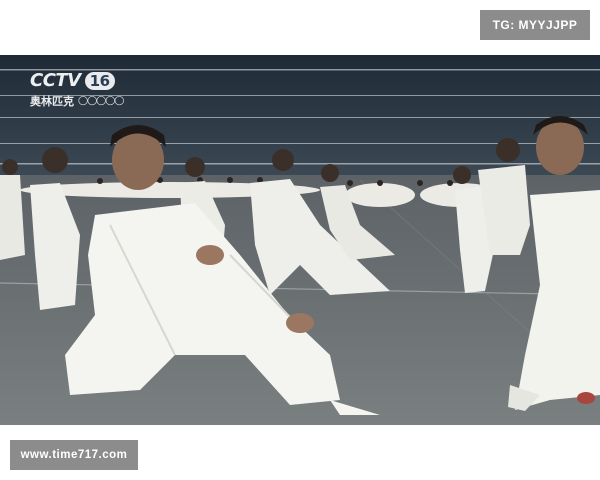  Describe the element at coordinates (55, 80) in the screenshot. I see `channel-name: CCTV` at that location.